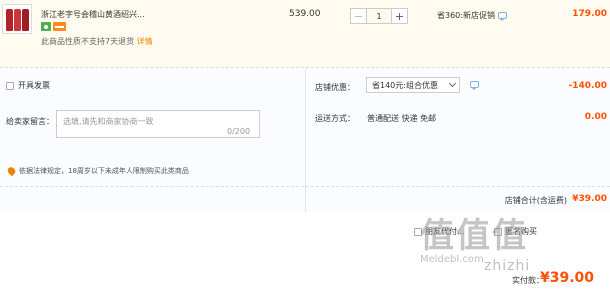 The height and width of the screenshot is (294, 610). What do you see at coordinates (145, 41) in the screenshot?
I see `return-details-link: 详情` at bounding box center [145, 41].